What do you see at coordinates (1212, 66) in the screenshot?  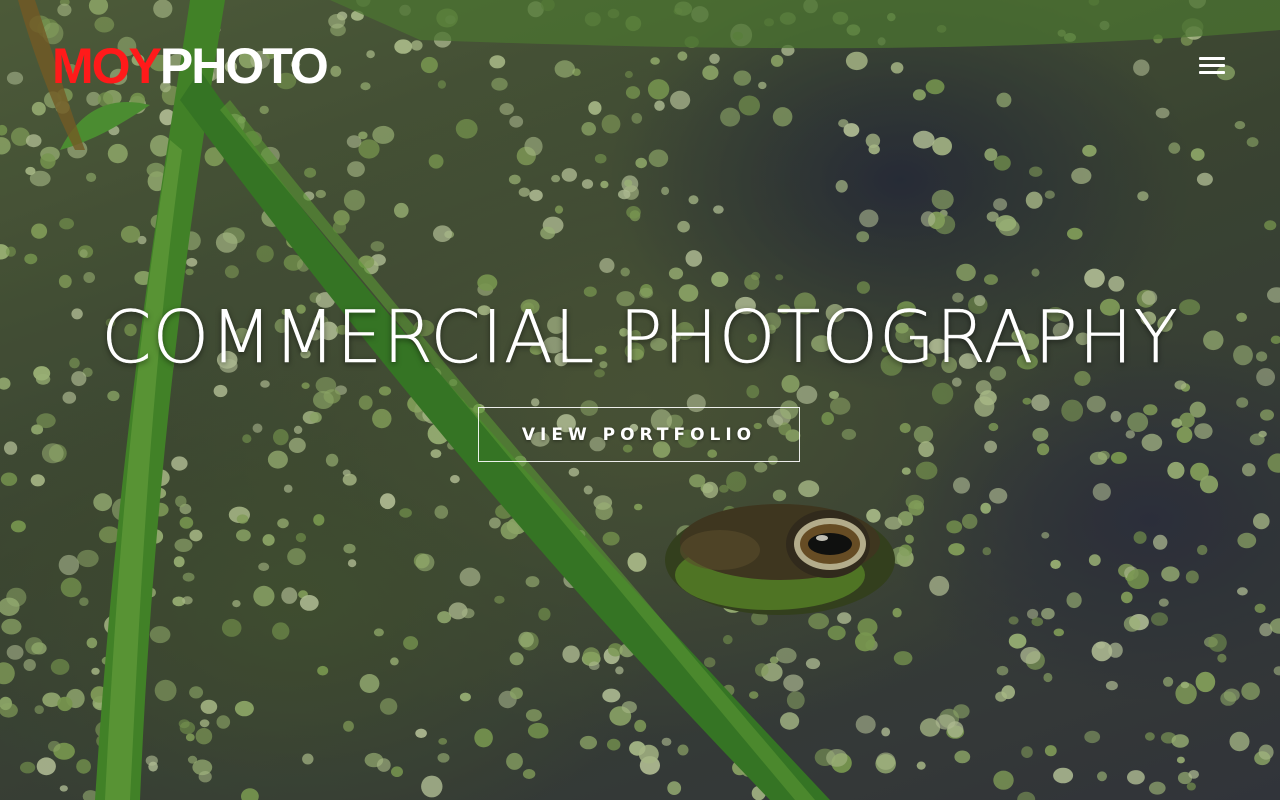 I see `hamburger-menu-icon` at bounding box center [1212, 66].